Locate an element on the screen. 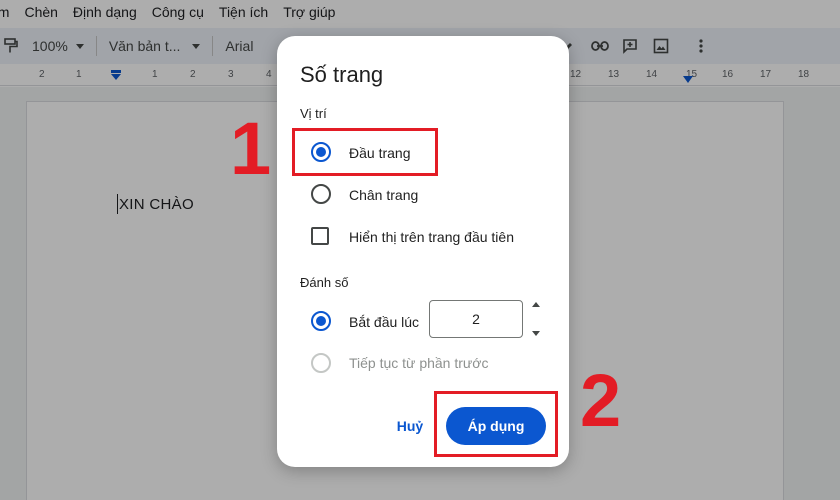  continue-radio is located at coordinates (321, 363).